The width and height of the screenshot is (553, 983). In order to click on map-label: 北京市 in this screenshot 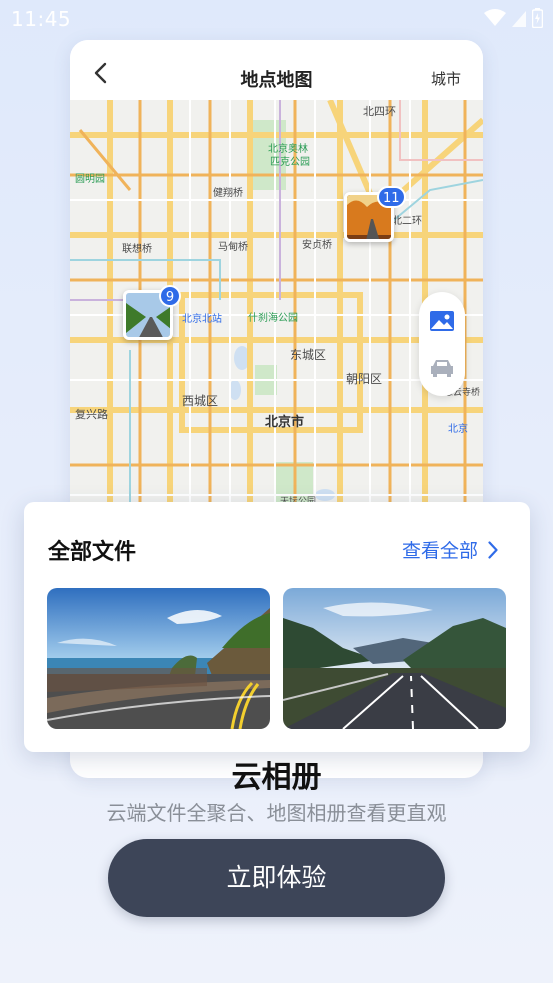, I will do `click(285, 422)`.